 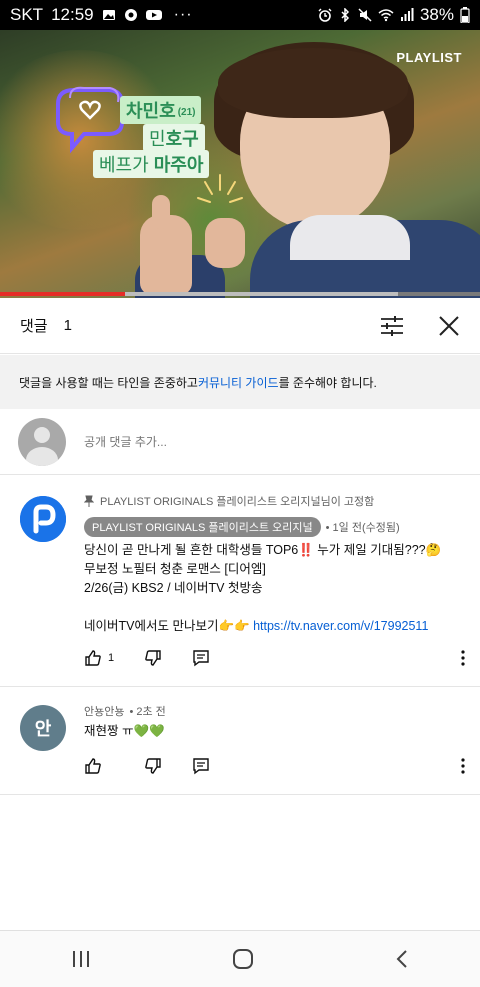 What do you see at coordinates (436, 14) in the screenshot?
I see `battery-percent: 38%` at bounding box center [436, 14].